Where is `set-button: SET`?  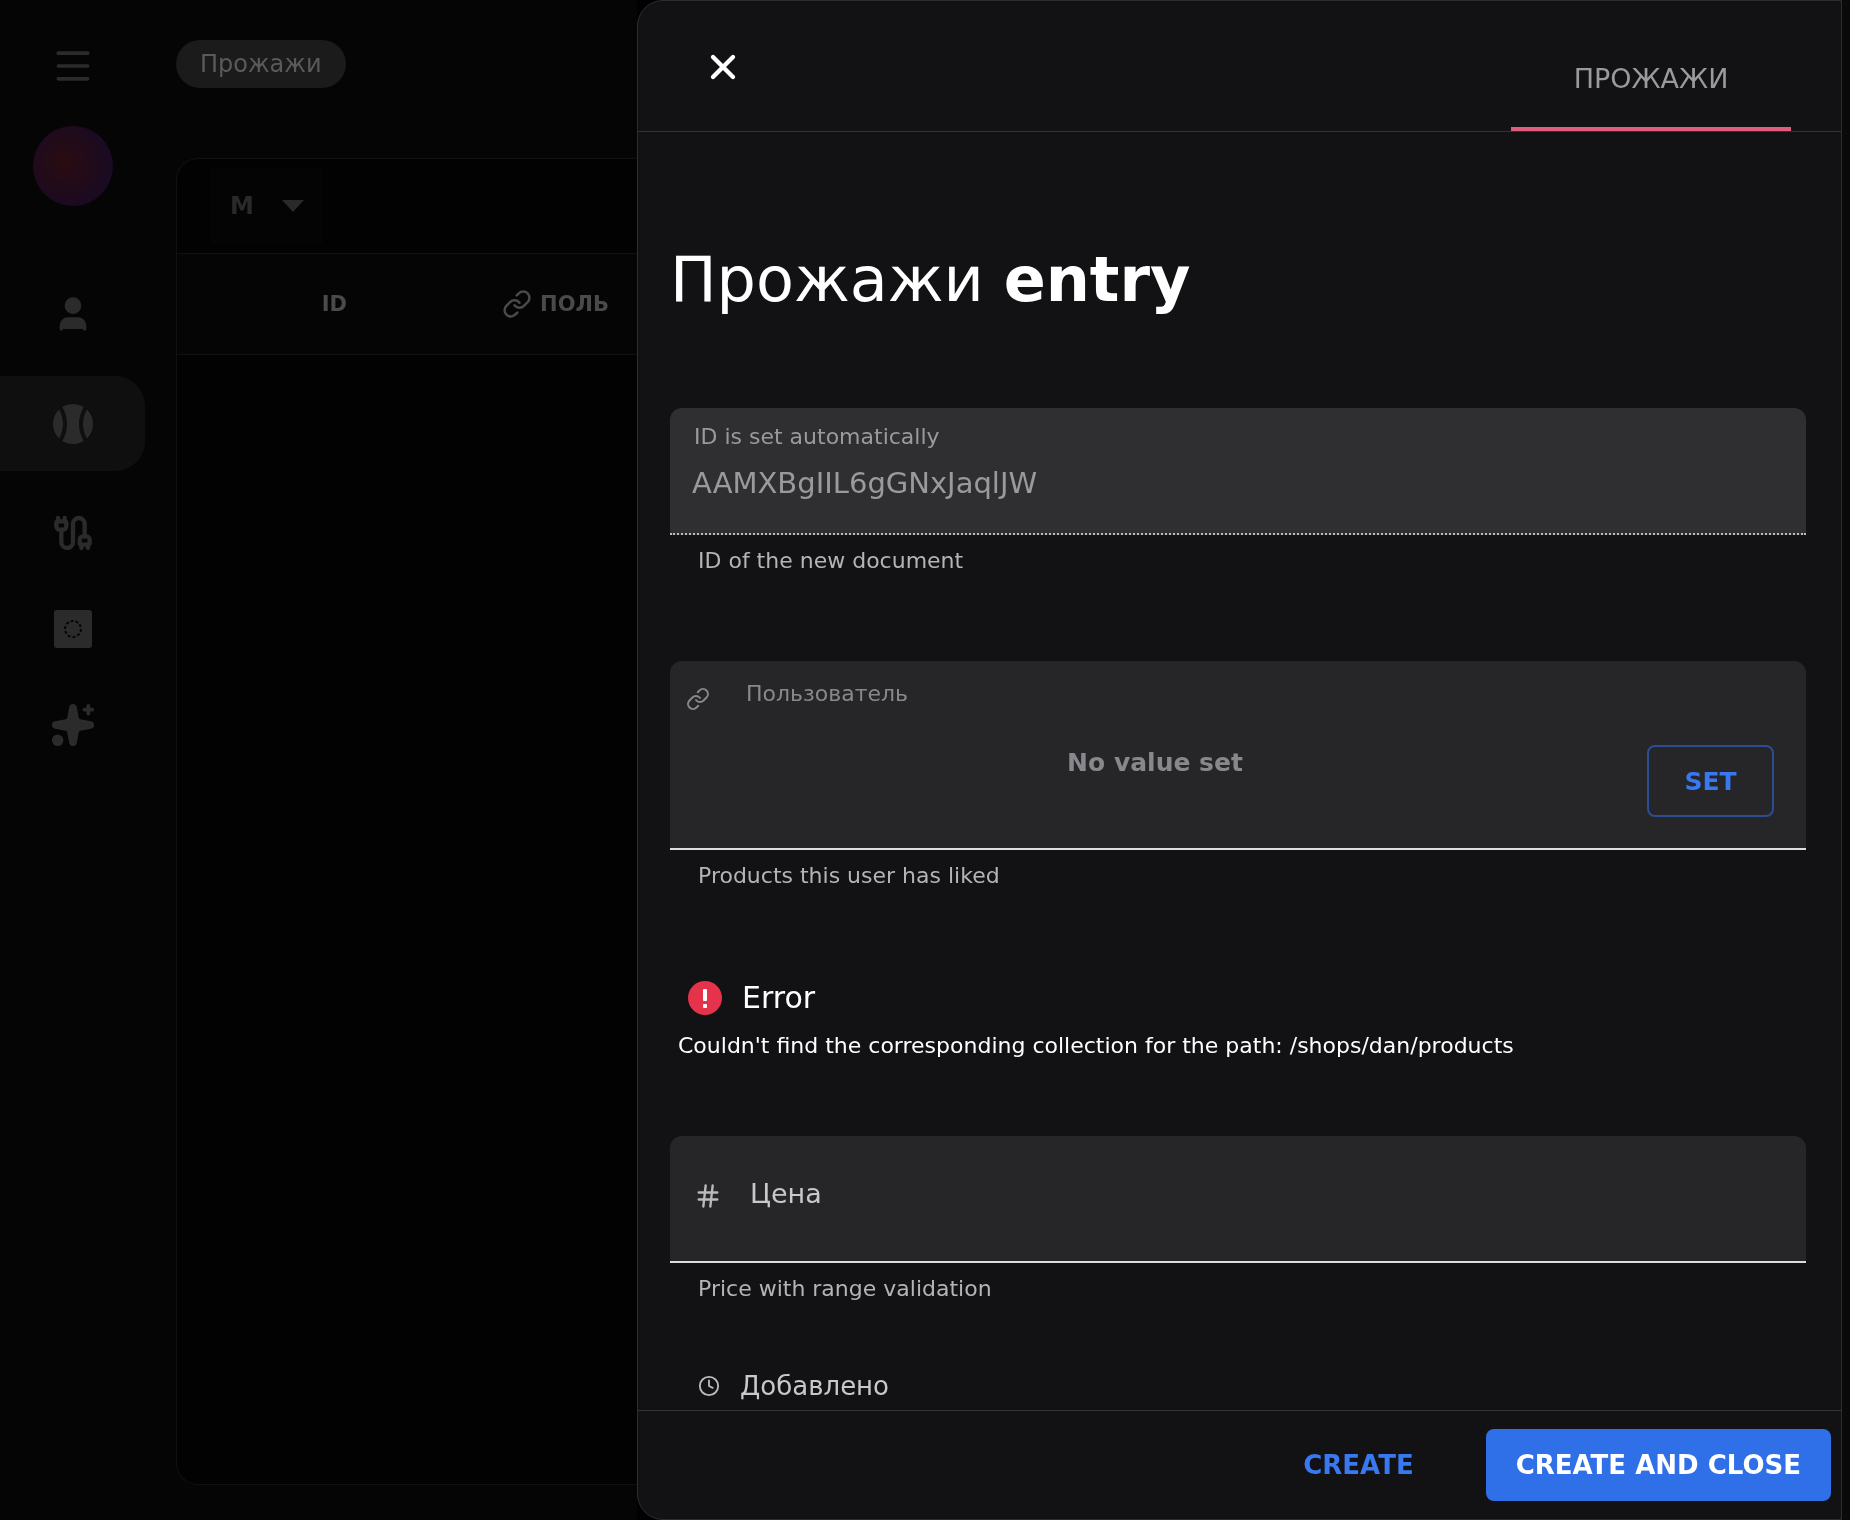 set-button: SET is located at coordinates (1710, 781).